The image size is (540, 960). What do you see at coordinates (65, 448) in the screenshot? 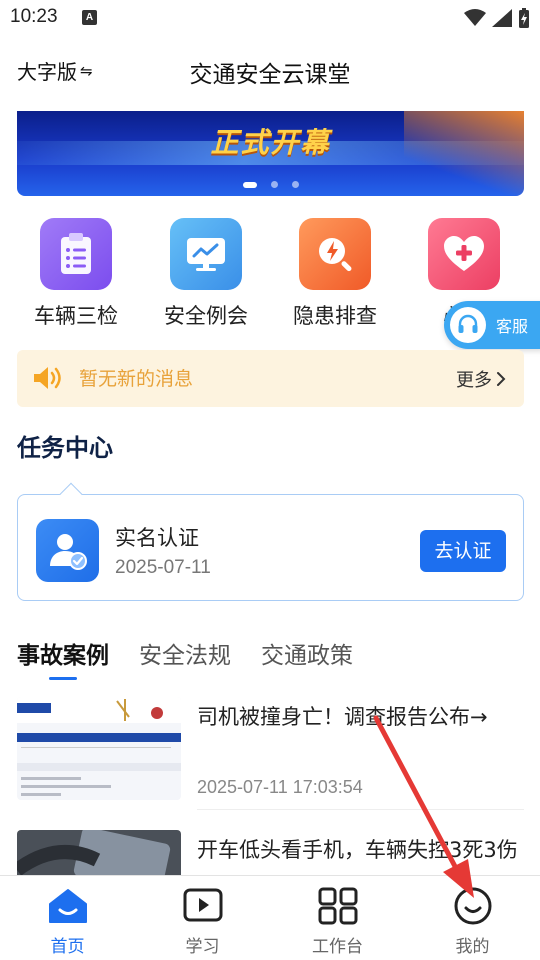
I see `task-center-title: 任务中心` at bounding box center [65, 448].